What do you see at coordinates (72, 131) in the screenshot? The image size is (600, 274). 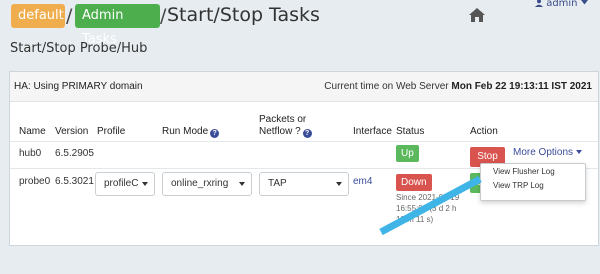 I see `col-version: Version` at bounding box center [72, 131].